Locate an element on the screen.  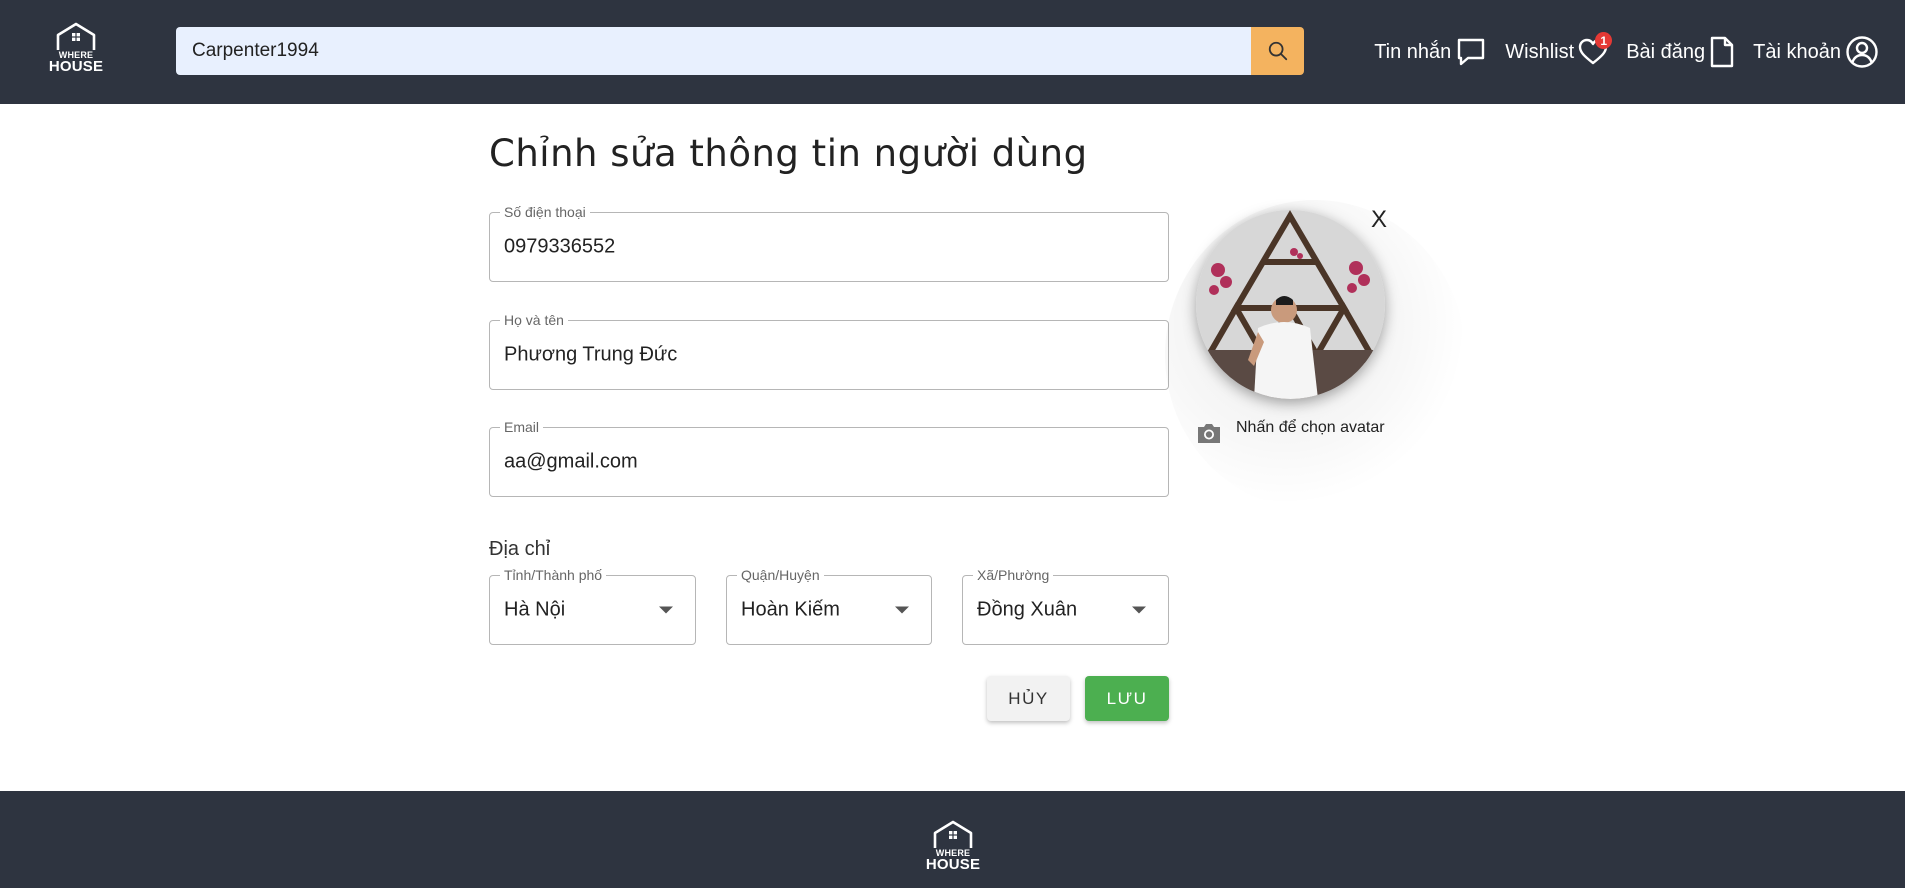
fullname-field-label: Họ và tên is located at coordinates (534, 320).